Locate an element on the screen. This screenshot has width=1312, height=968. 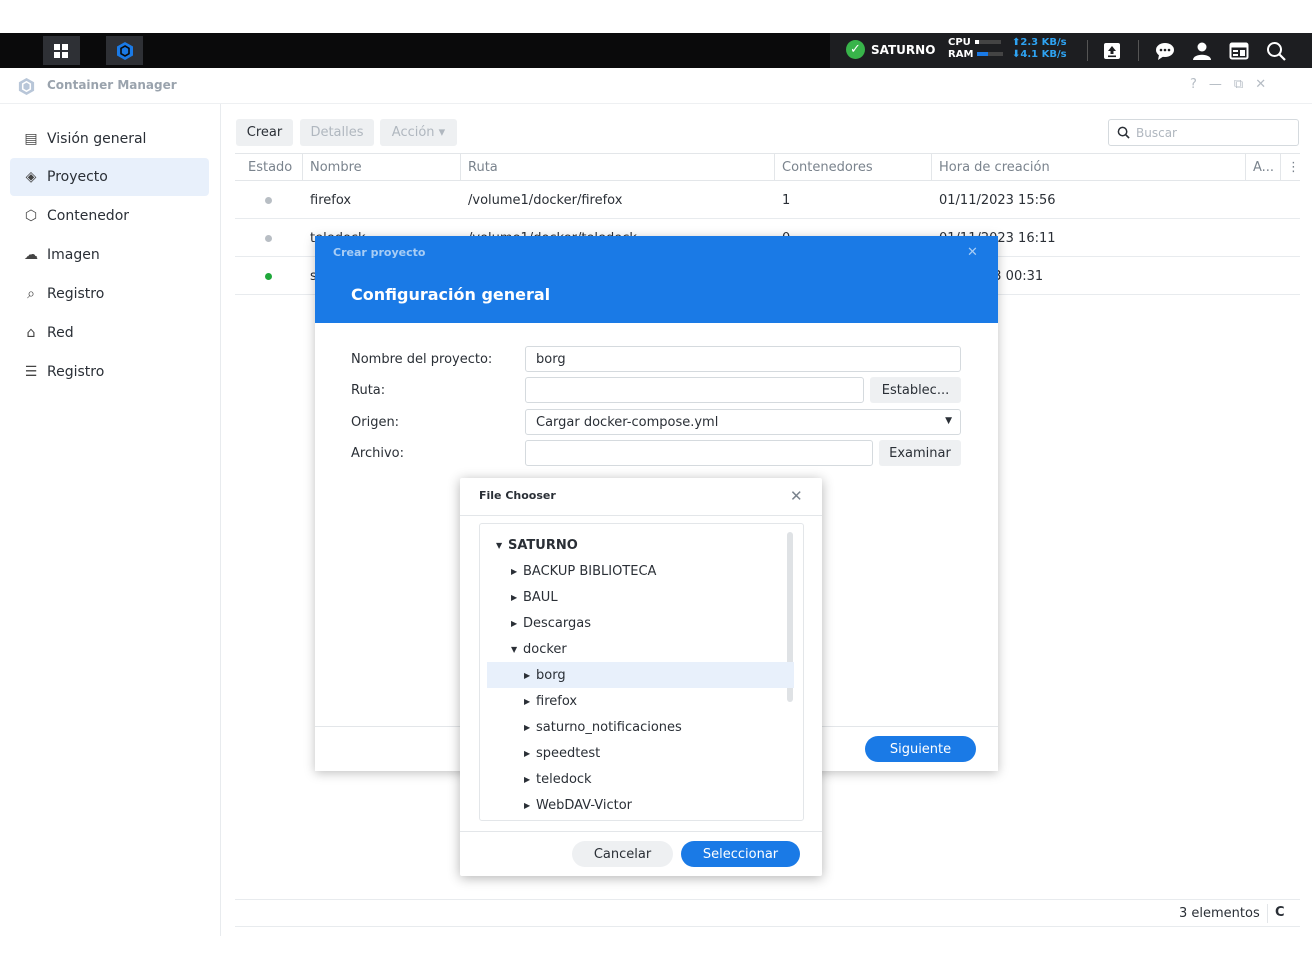
network-speed: ⬆2.3 KB/s ⬇4.1 KB/s is located at coordinates (1039, 49).